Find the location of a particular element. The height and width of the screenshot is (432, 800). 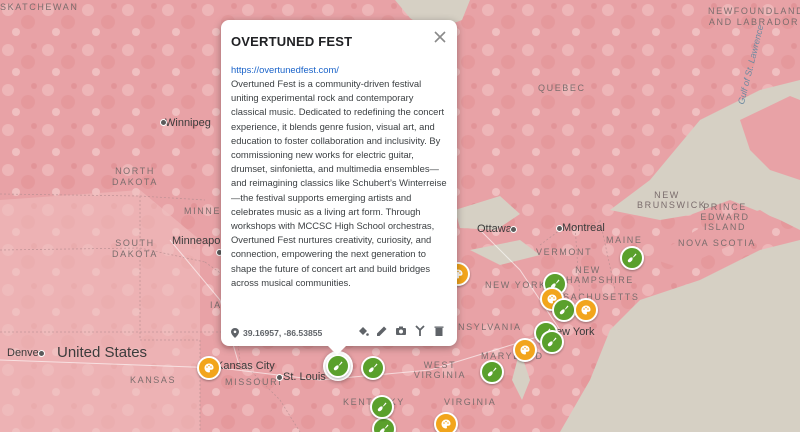

label-north-dakota: NORTH DAKOTA is located at coordinates (135, 176).